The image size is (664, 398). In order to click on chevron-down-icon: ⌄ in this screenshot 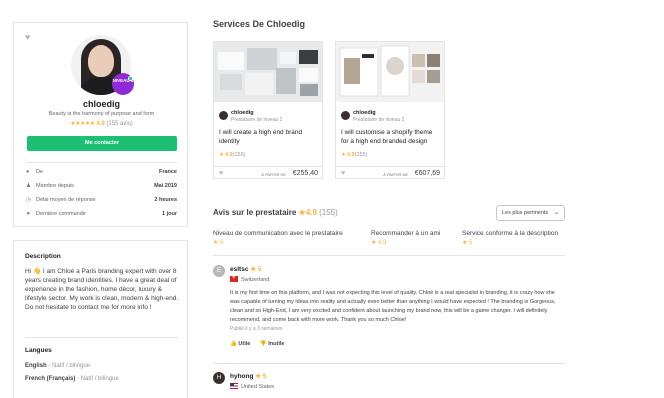, I will do `click(556, 213)`.